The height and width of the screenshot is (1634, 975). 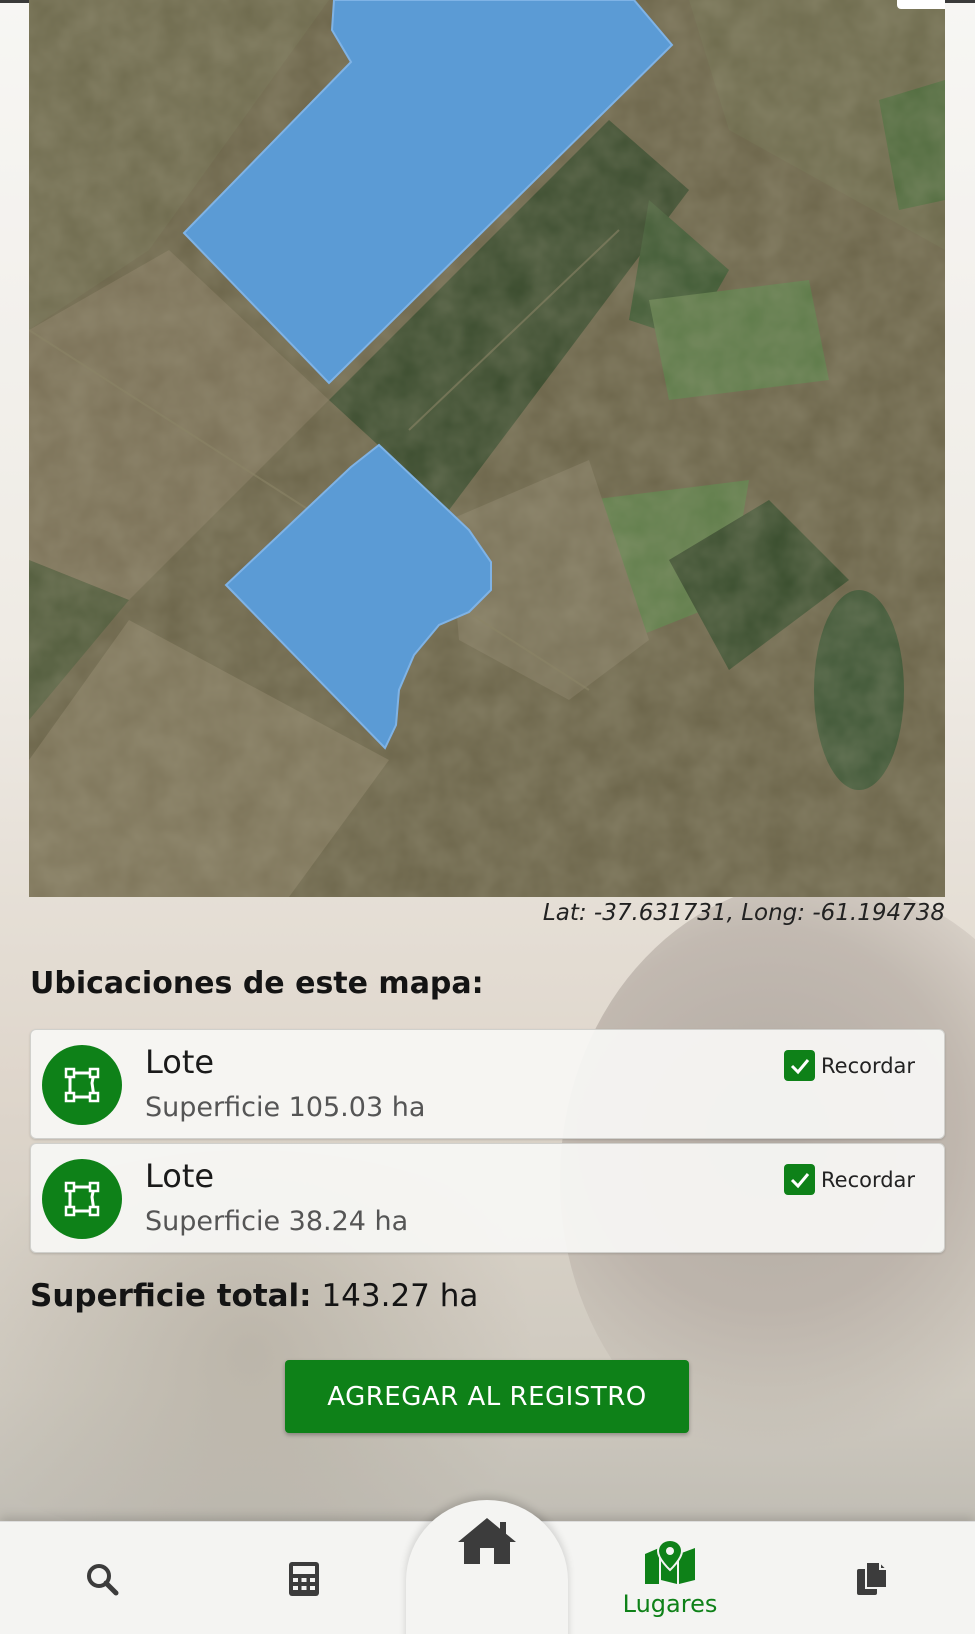 What do you see at coordinates (277, 1221) in the screenshot?
I see `location-area: Superficie 38.24 ha` at bounding box center [277, 1221].